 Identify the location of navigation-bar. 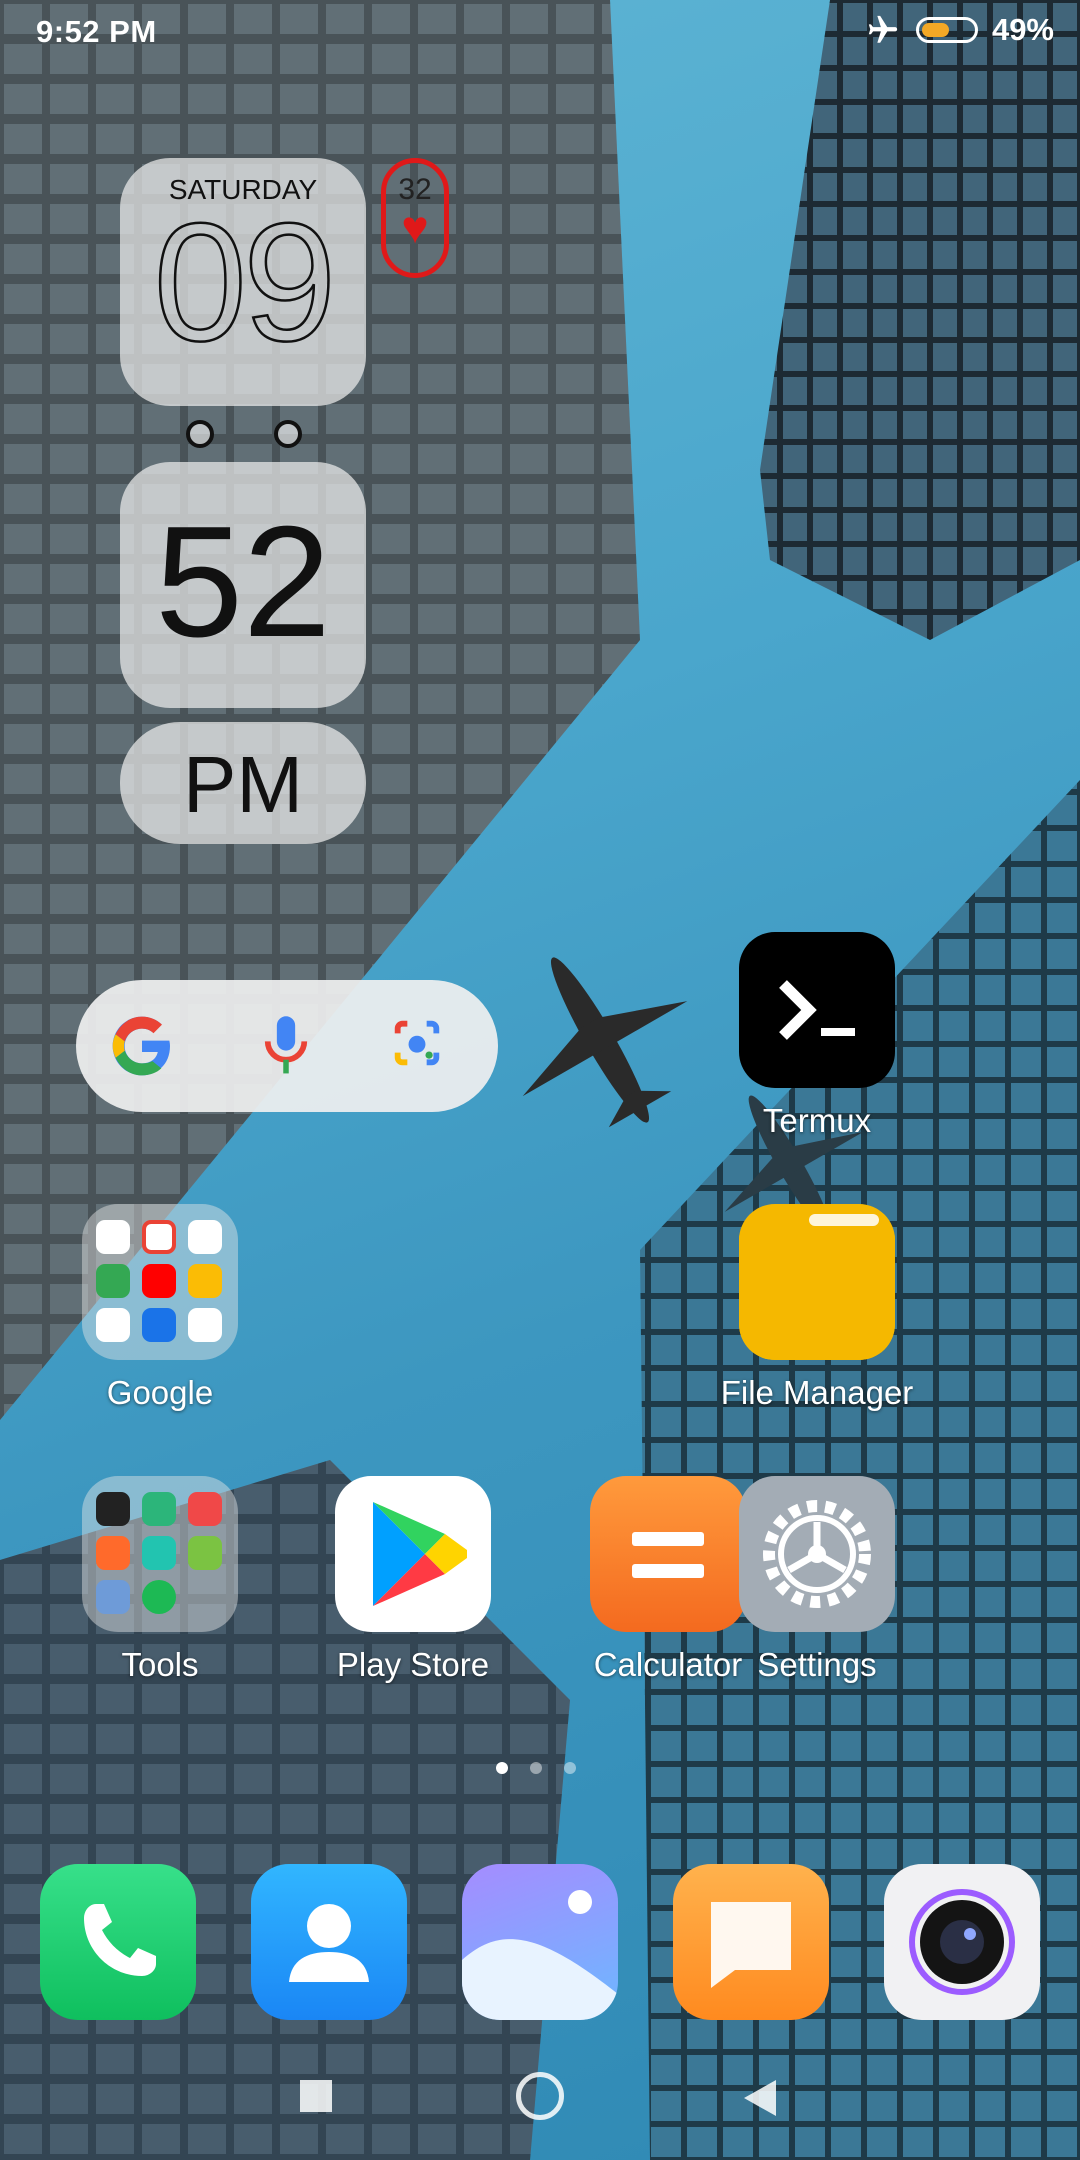
(540, 2105).